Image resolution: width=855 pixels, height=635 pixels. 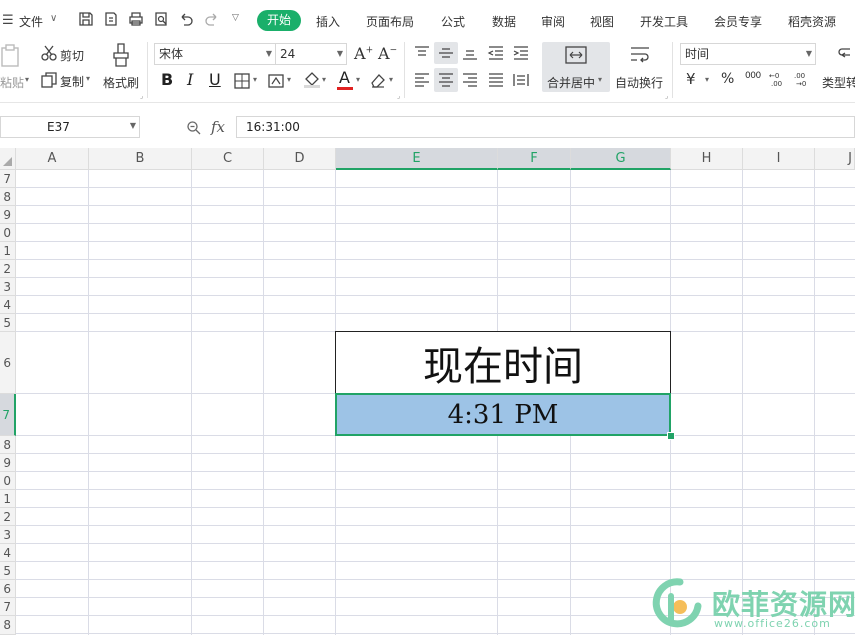 I want to click on column-header-d: D, so click(x=300, y=159).